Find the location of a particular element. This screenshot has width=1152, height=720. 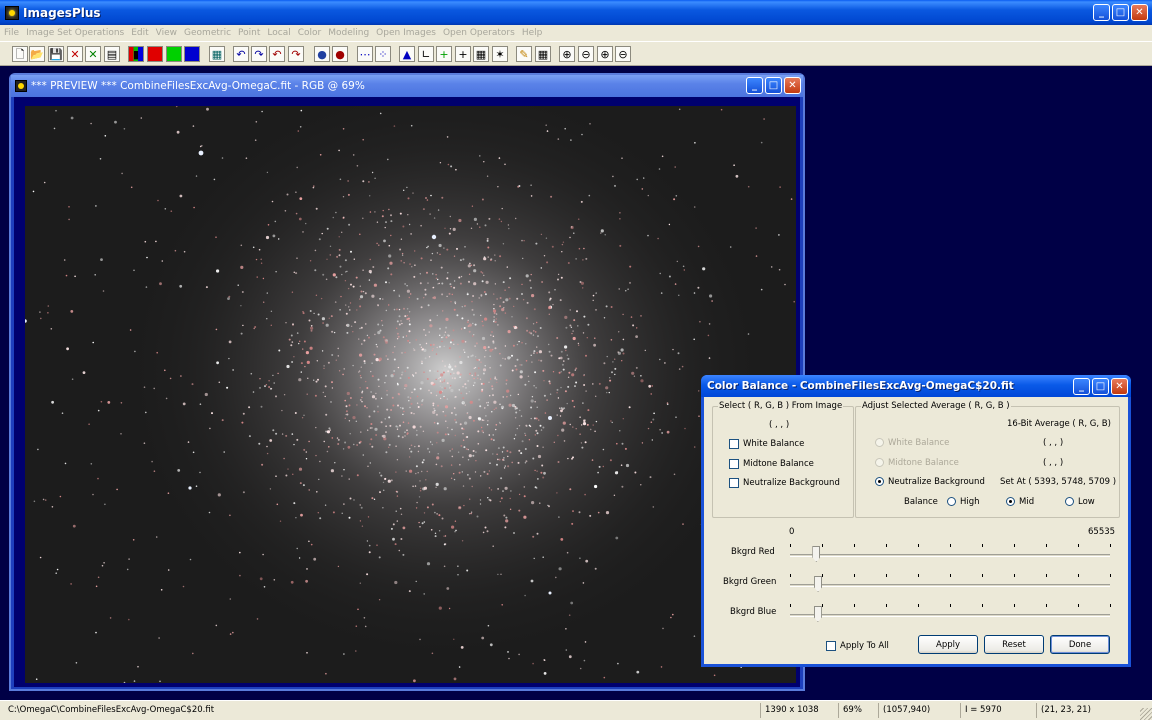

close-red-icon: ✕ is located at coordinates (75, 54).